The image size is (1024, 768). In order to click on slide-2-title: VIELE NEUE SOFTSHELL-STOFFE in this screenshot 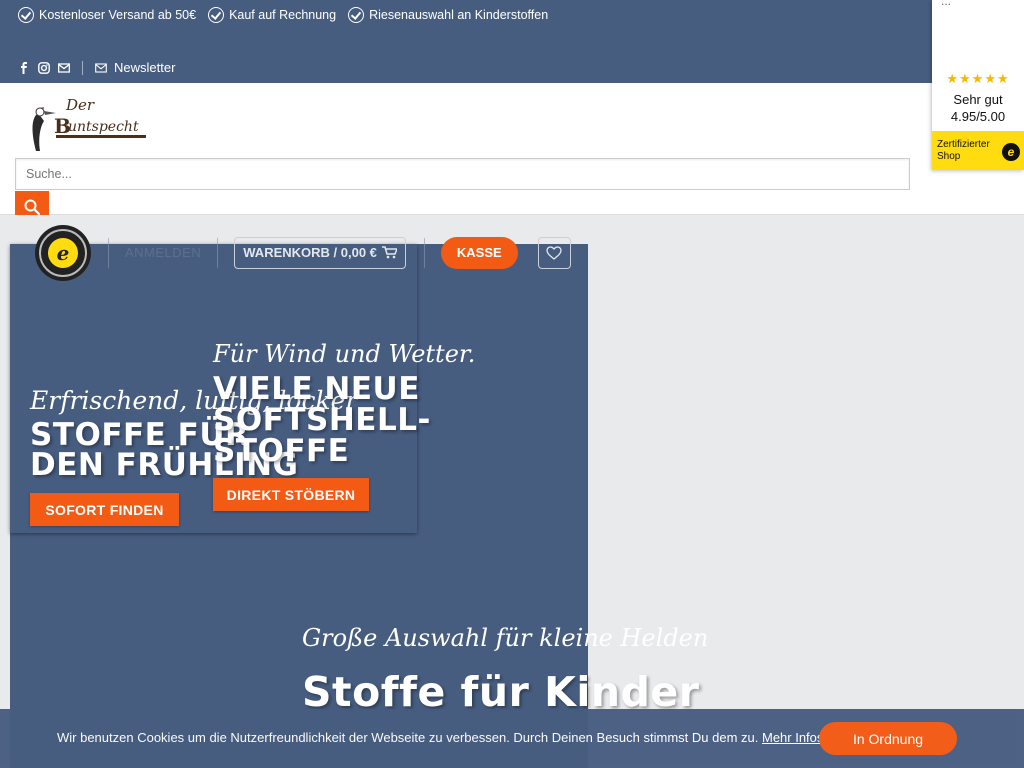, I will do `click(322, 420)`.